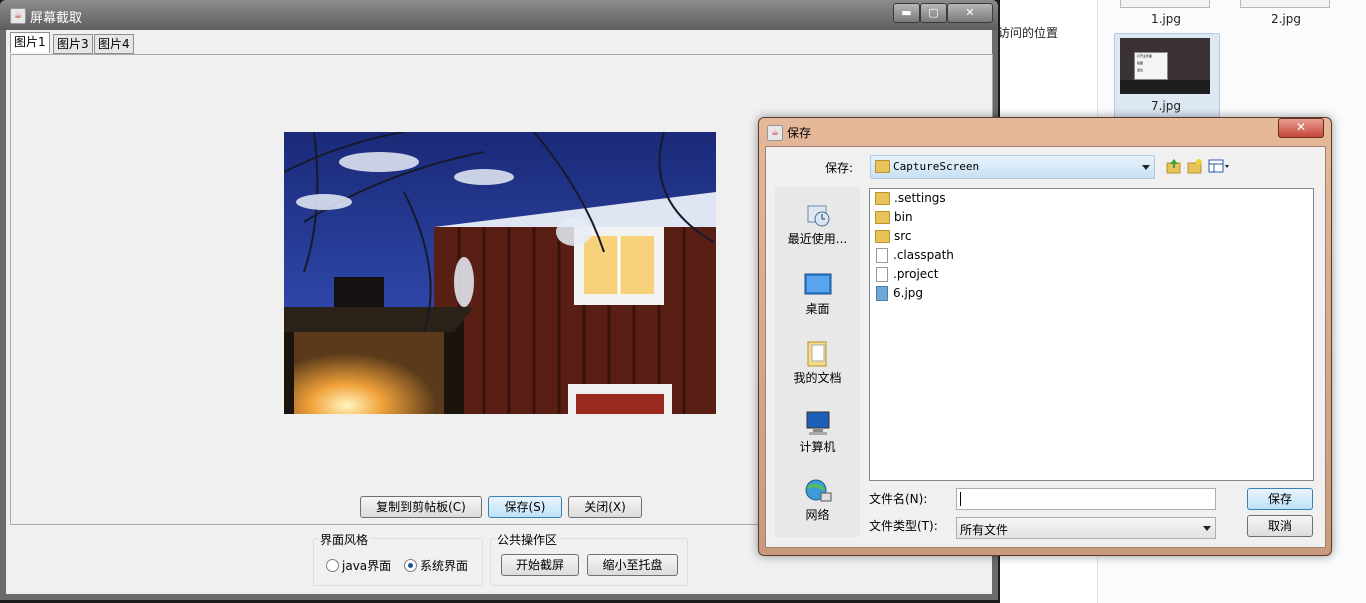 This screenshot has height=603, width=1366. What do you see at coordinates (527, 539) in the screenshot?
I see `ops-group-title: 公共操作区` at bounding box center [527, 539].